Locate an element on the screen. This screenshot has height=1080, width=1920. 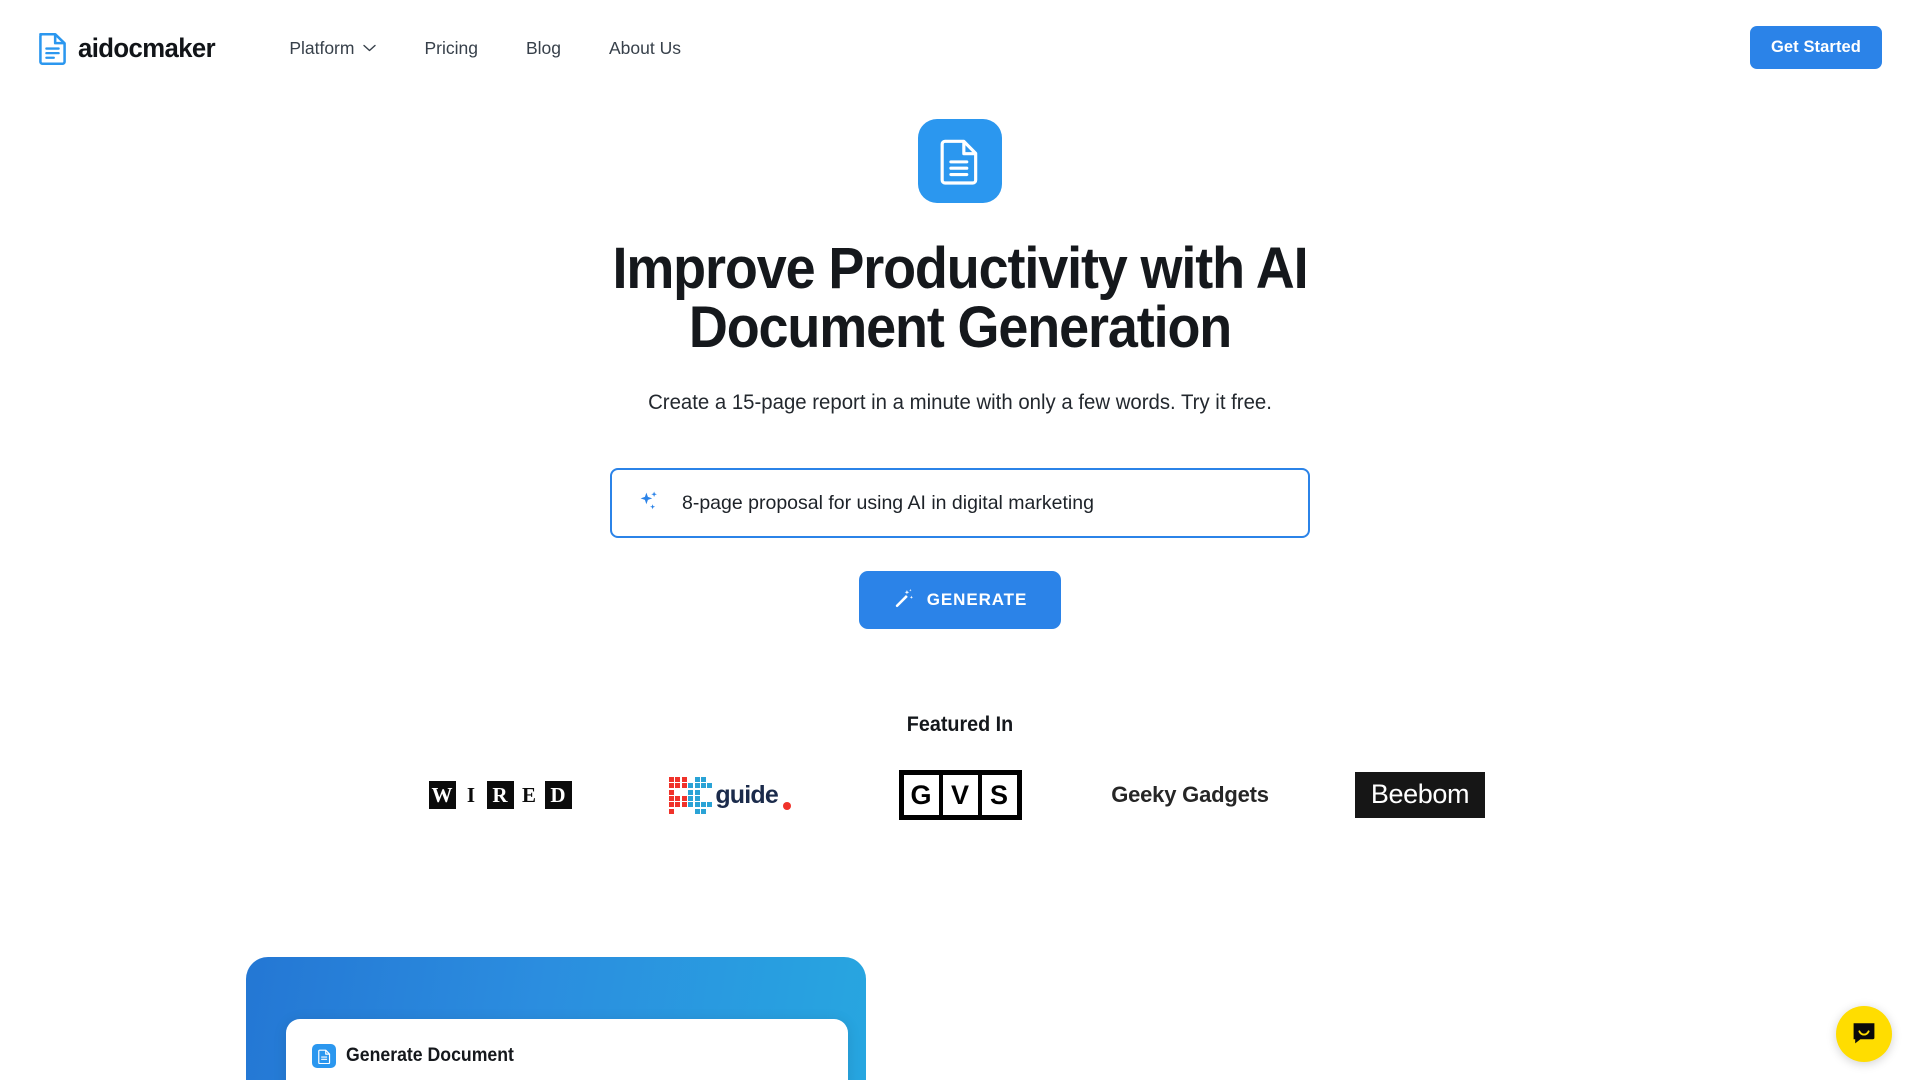
nav-item-about-us: About Us is located at coordinates (645, 48).